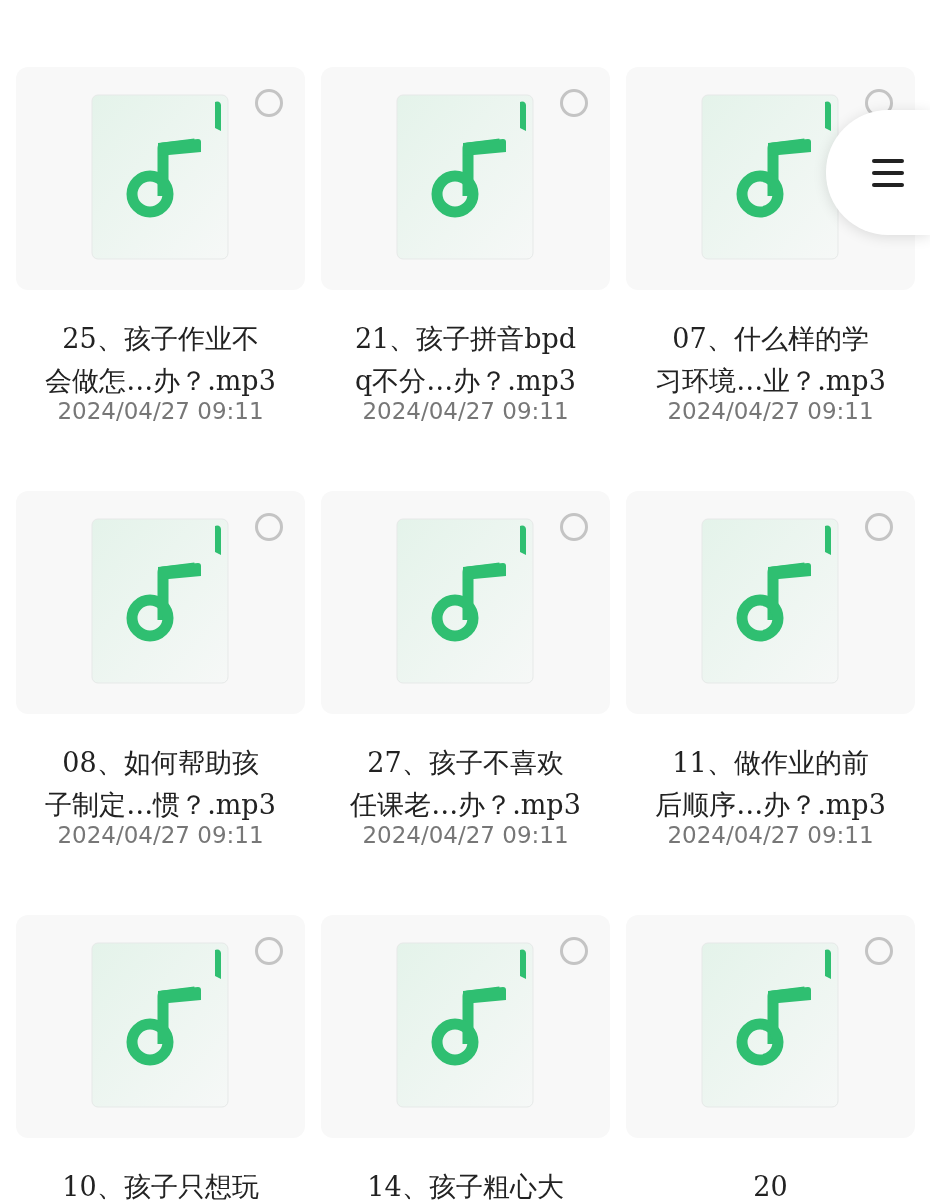 Image resolution: width=930 pixels, height=1200 pixels. I want to click on file-name-line: 会做怎…办？.mp3, so click(160, 381).